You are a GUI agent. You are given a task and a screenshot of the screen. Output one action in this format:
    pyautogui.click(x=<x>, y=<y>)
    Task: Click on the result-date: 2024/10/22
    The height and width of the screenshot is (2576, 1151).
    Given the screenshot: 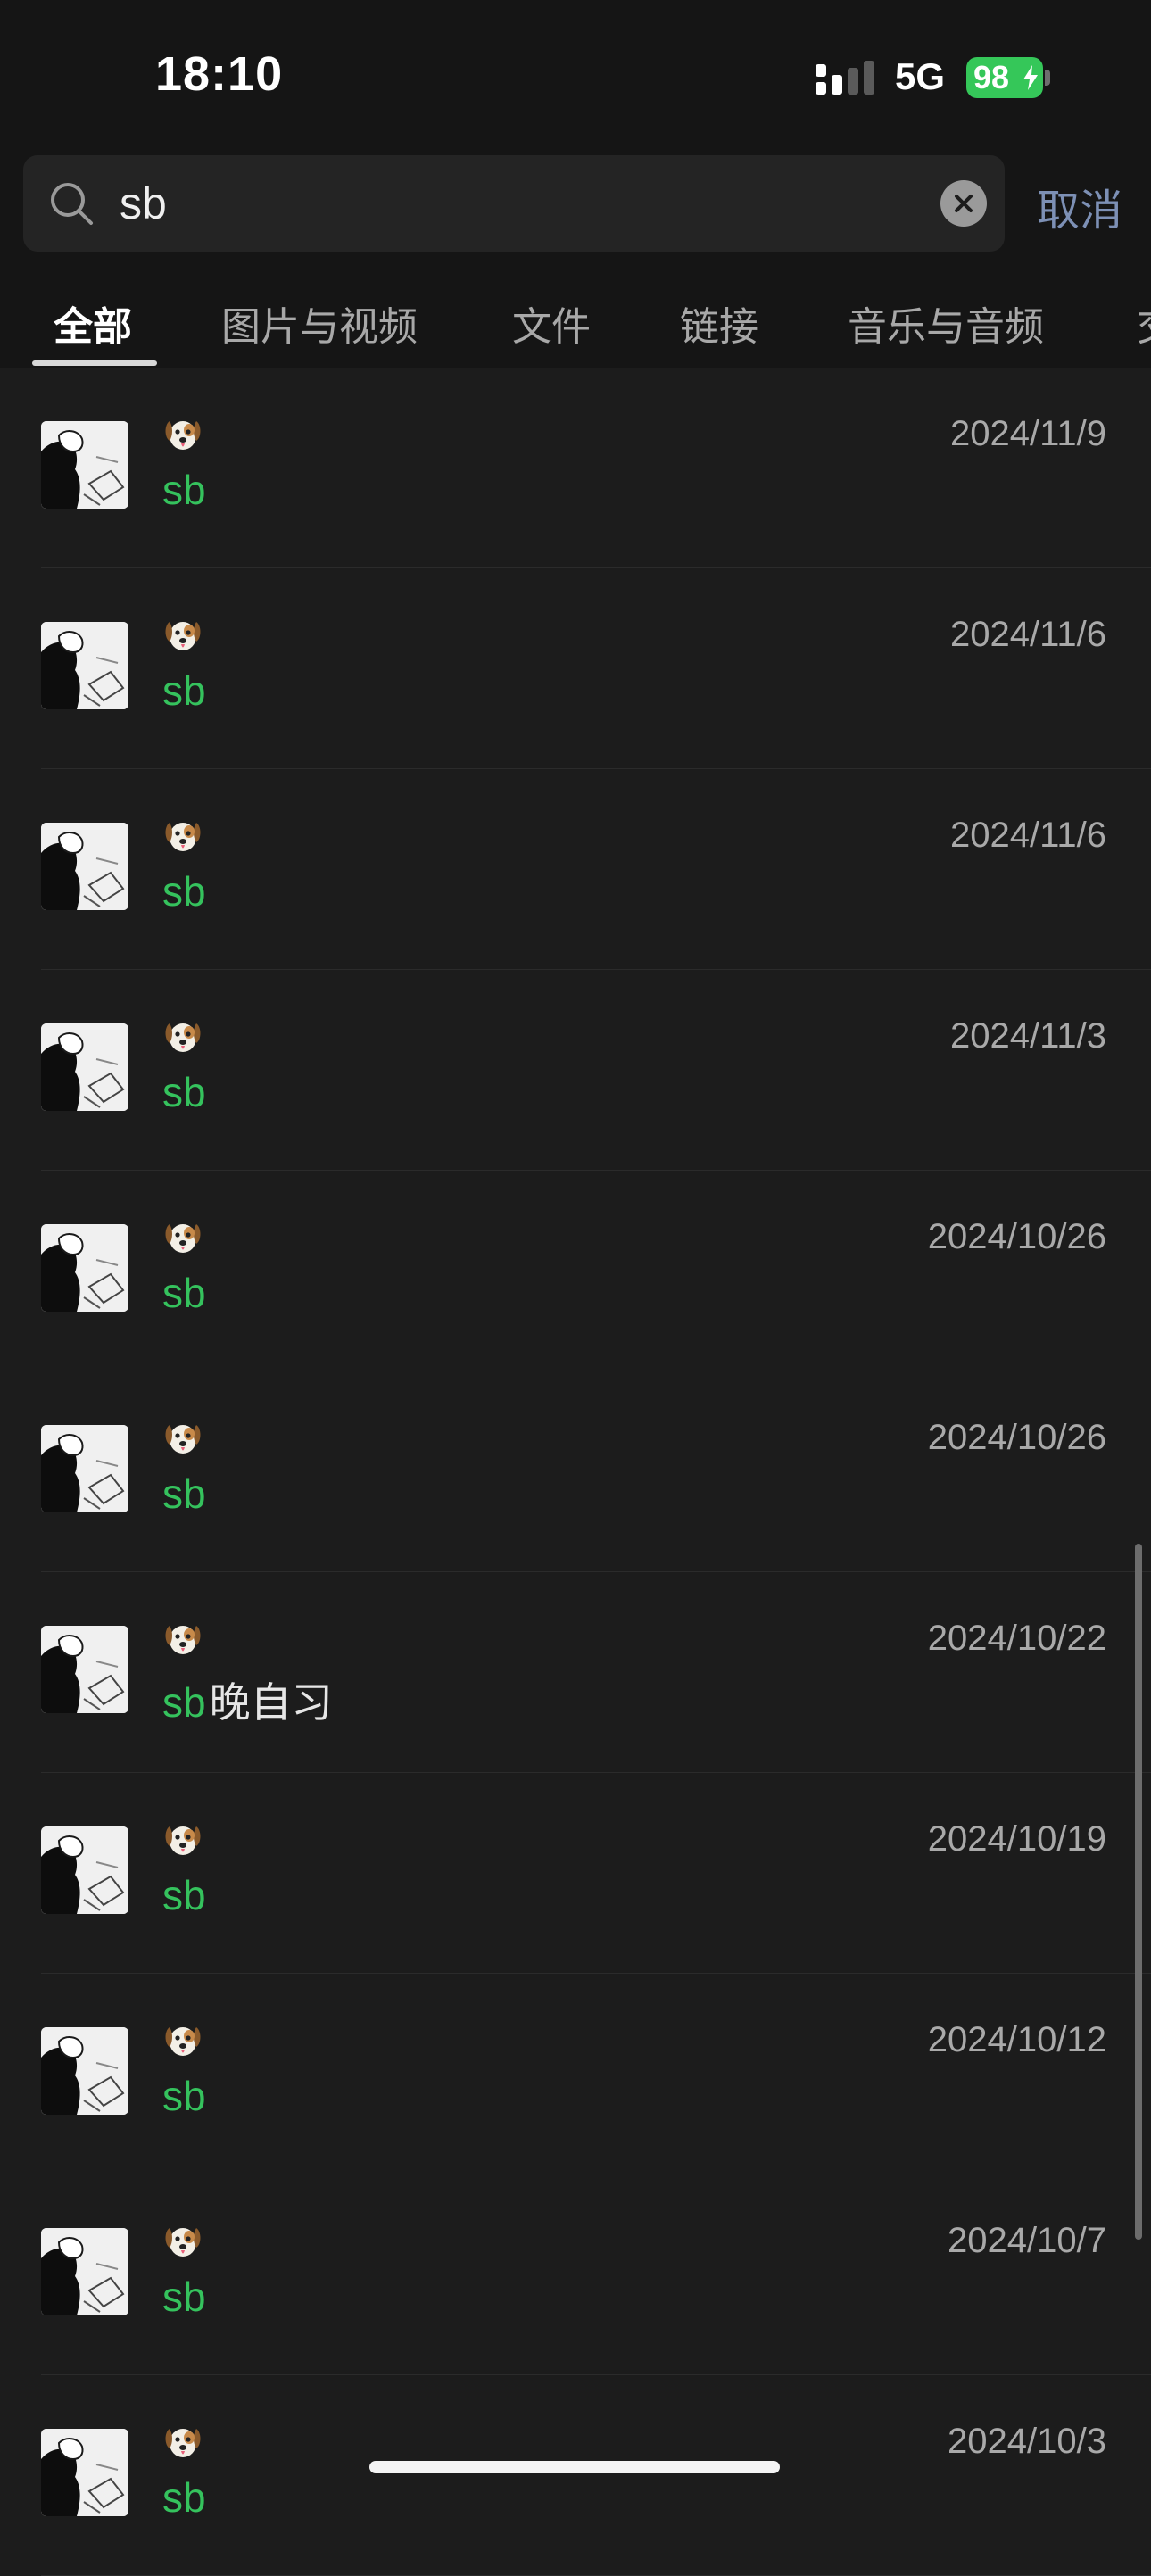 What is the action you would take?
    pyautogui.click(x=1017, y=1638)
    